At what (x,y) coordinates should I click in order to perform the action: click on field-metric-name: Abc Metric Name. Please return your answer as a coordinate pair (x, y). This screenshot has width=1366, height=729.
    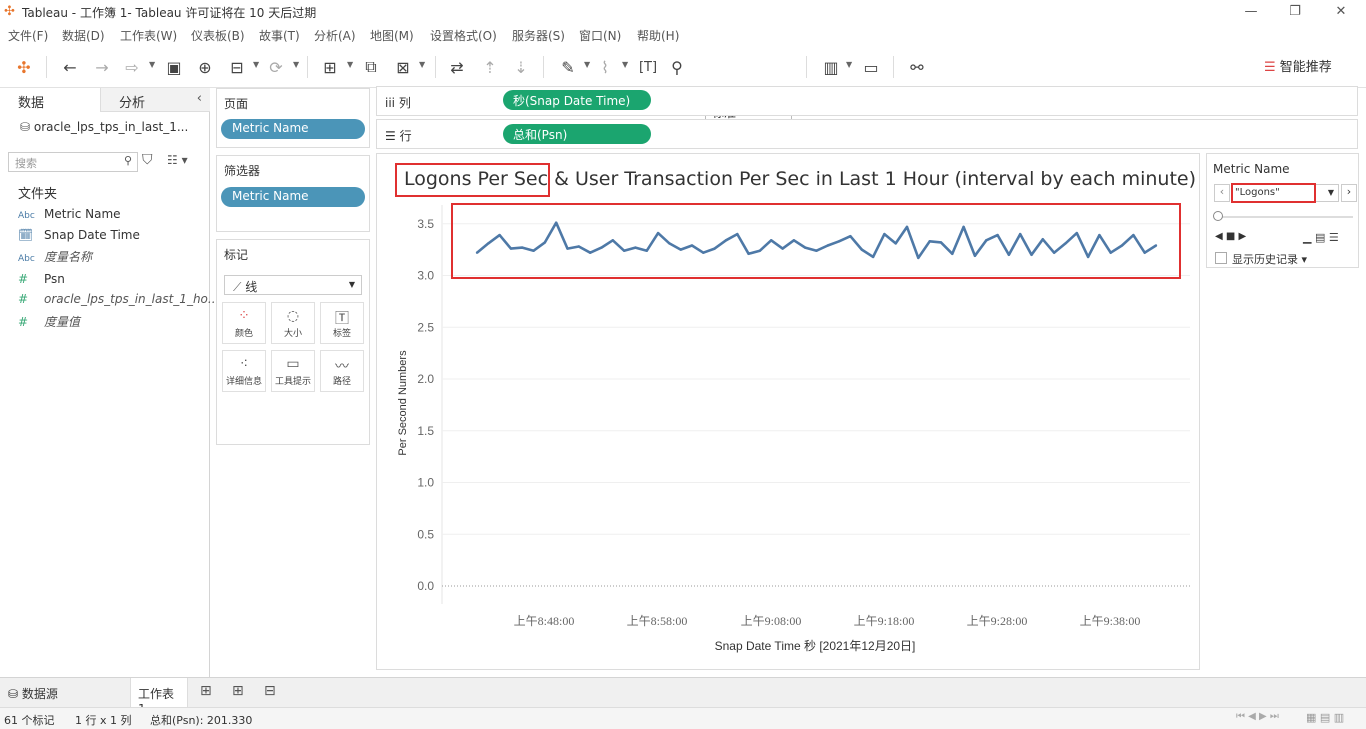
    Looking at the image, I should click on (69, 214).